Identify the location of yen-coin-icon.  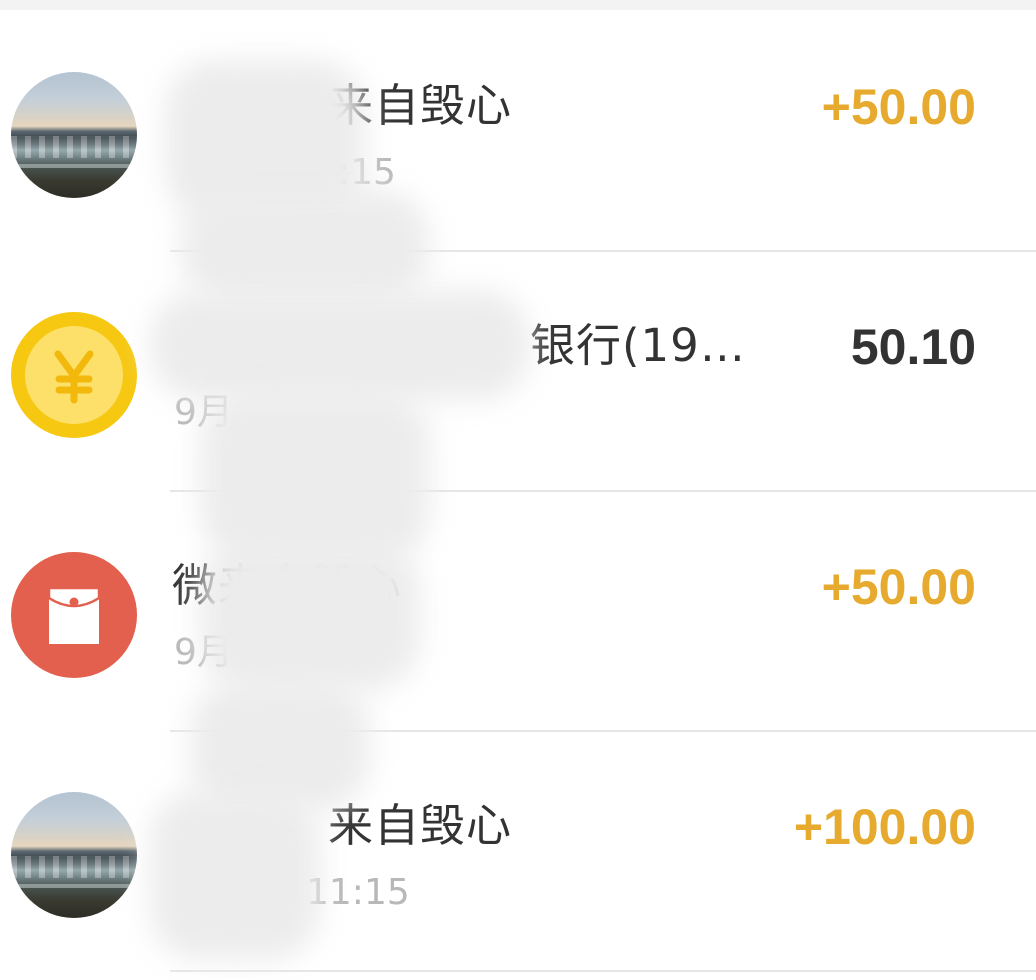
(74, 375).